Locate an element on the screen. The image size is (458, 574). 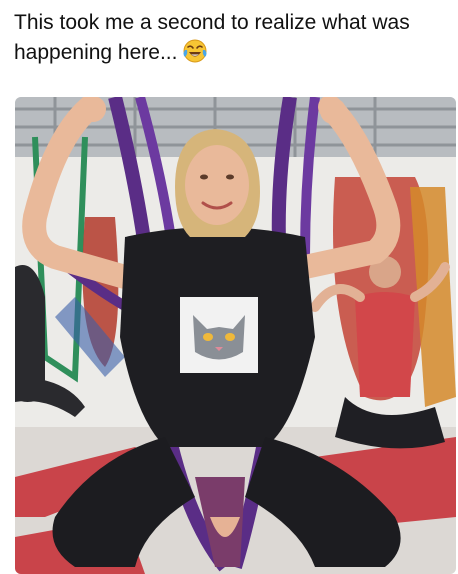
face-with-tears-of-joy-icon is located at coordinates (195, 51).